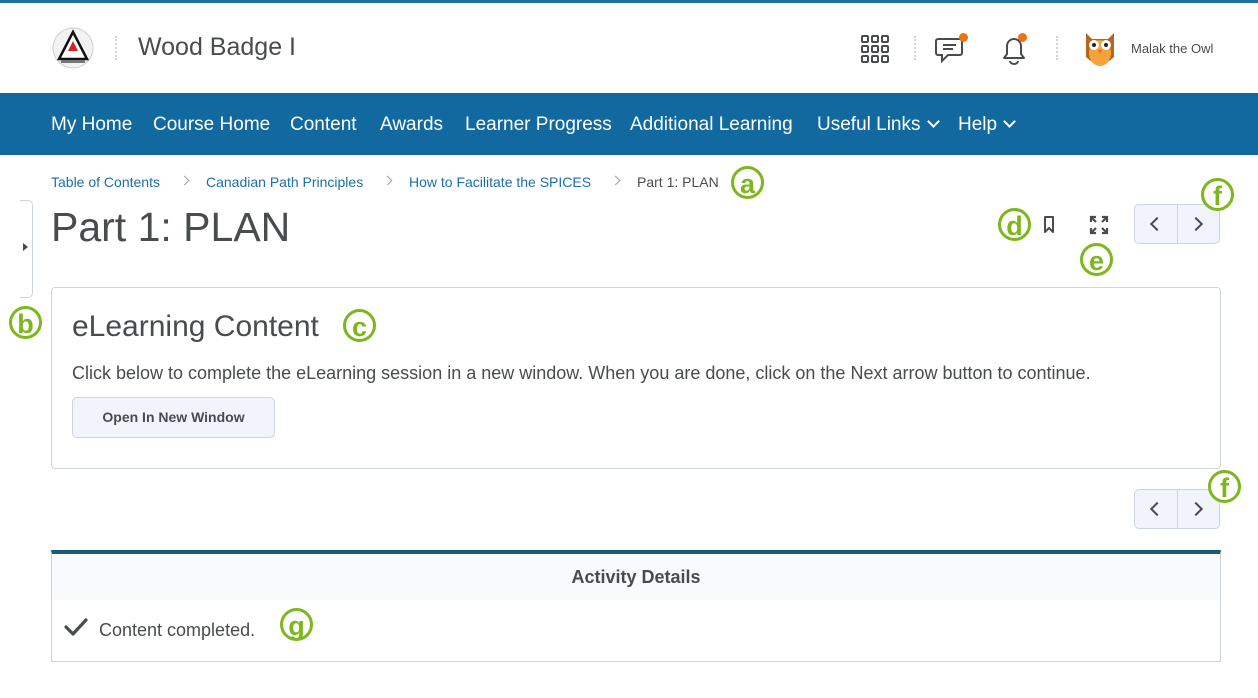  What do you see at coordinates (296, 624) in the screenshot?
I see `annotation-marker-g: g` at bounding box center [296, 624].